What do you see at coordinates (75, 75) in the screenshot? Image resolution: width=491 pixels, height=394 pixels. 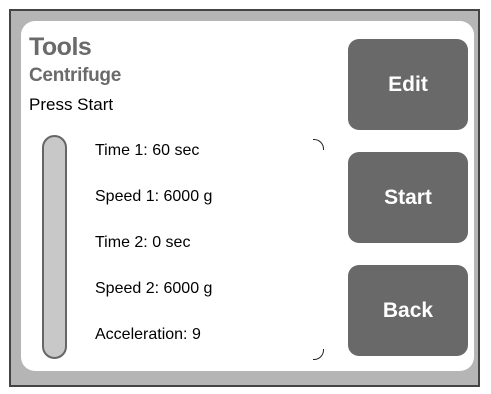 I see `page-subtitle: Centrifuge` at bounding box center [75, 75].